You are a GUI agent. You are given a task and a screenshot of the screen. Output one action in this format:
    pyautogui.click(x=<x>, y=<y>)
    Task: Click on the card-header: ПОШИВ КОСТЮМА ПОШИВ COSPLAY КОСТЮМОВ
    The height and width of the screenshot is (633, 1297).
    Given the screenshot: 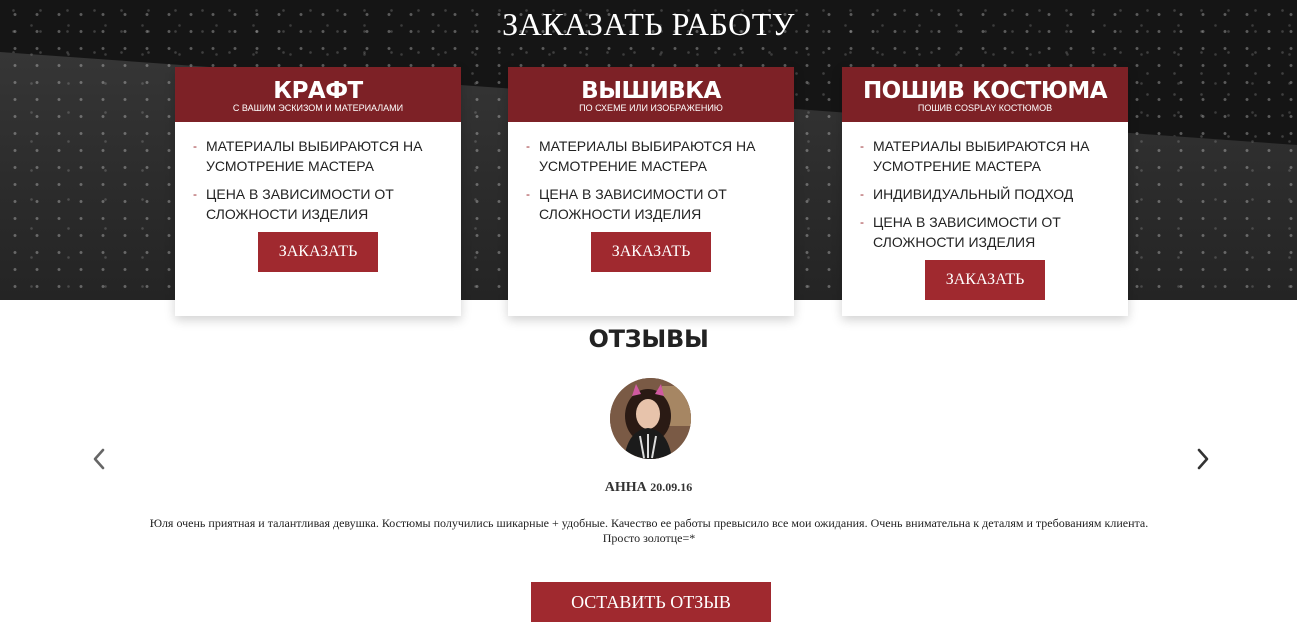 What is the action you would take?
    pyautogui.click(x=985, y=94)
    